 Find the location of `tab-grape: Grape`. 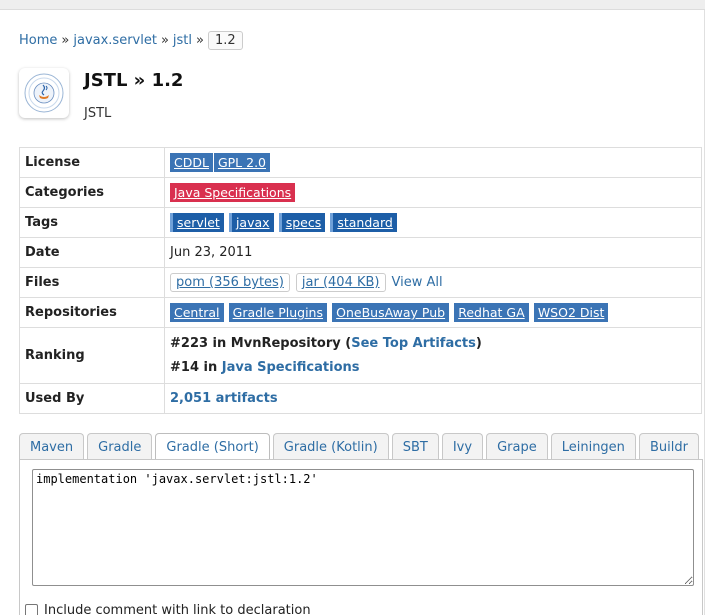

tab-grape: Grape is located at coordinates (517, 446).